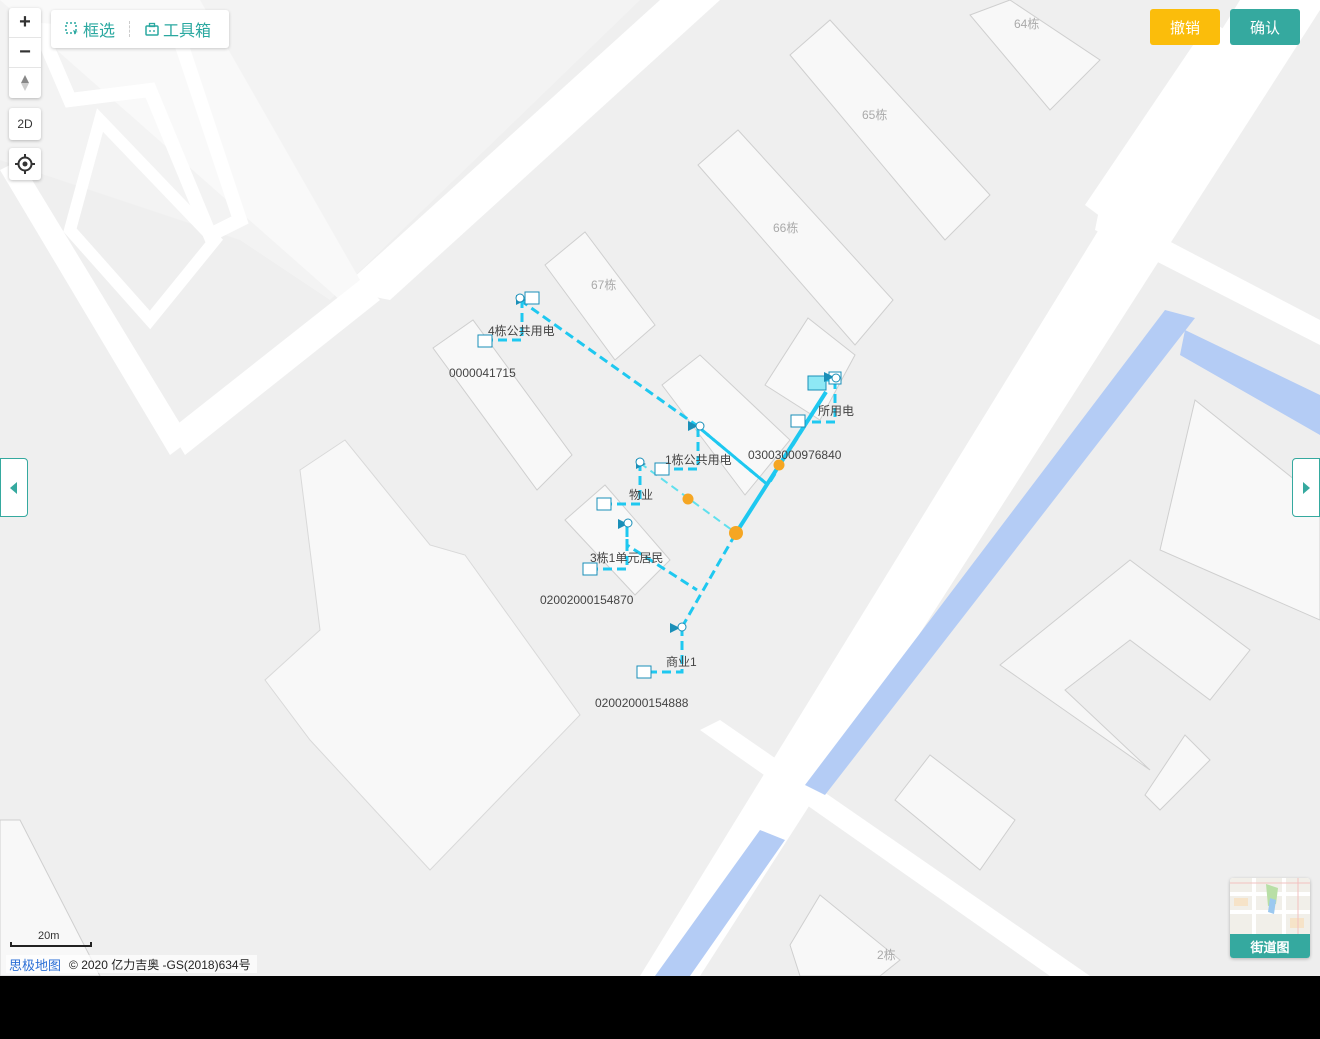 This screenshot has height=1039, width=1320. I want to click on map-attribution: 思极地图 © 2020 亿力吉奥 -GS(2018)634号, so click(131, 964).